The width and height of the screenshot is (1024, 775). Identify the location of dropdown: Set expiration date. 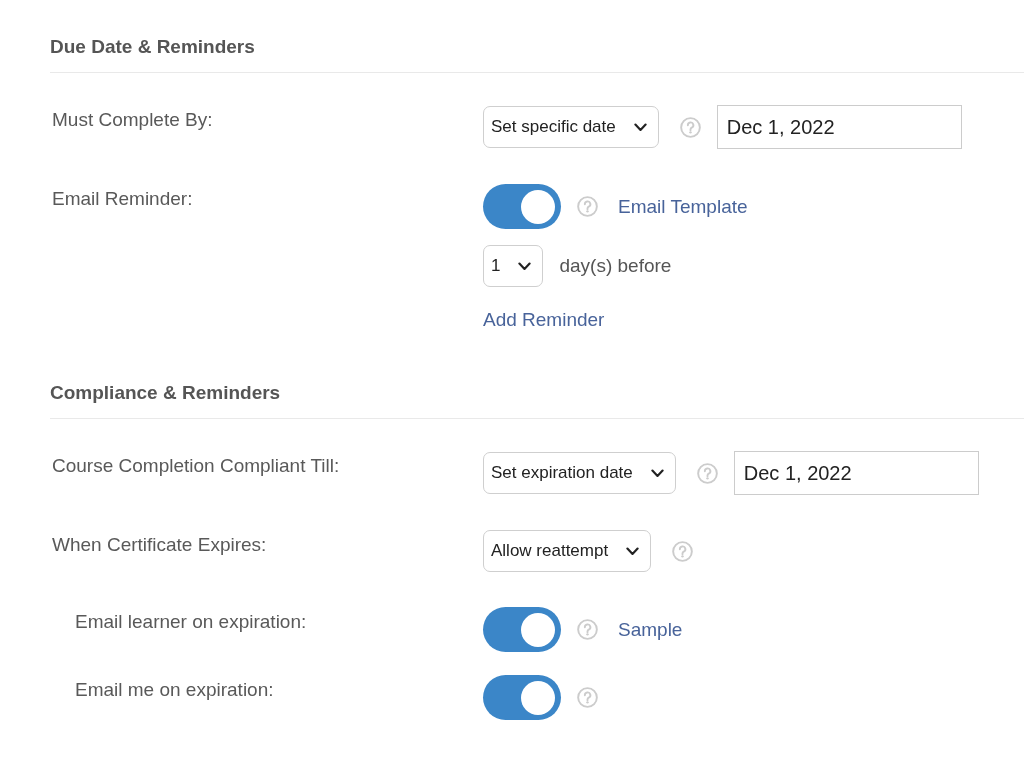
(579, 473).